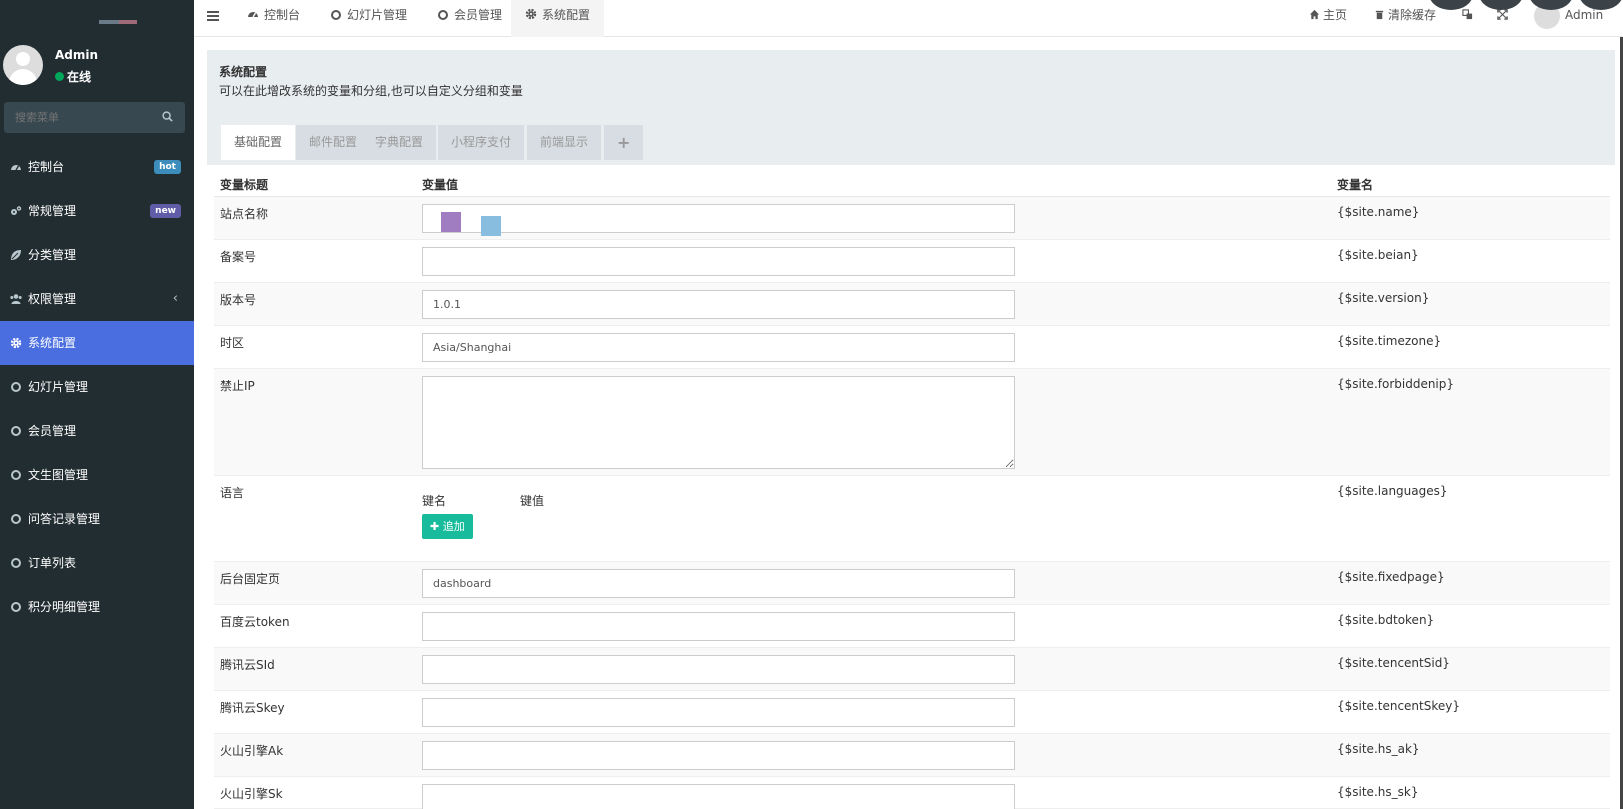  I want to click on sidebar-item-qa-records: 问答记录管理, so click(97, 519).